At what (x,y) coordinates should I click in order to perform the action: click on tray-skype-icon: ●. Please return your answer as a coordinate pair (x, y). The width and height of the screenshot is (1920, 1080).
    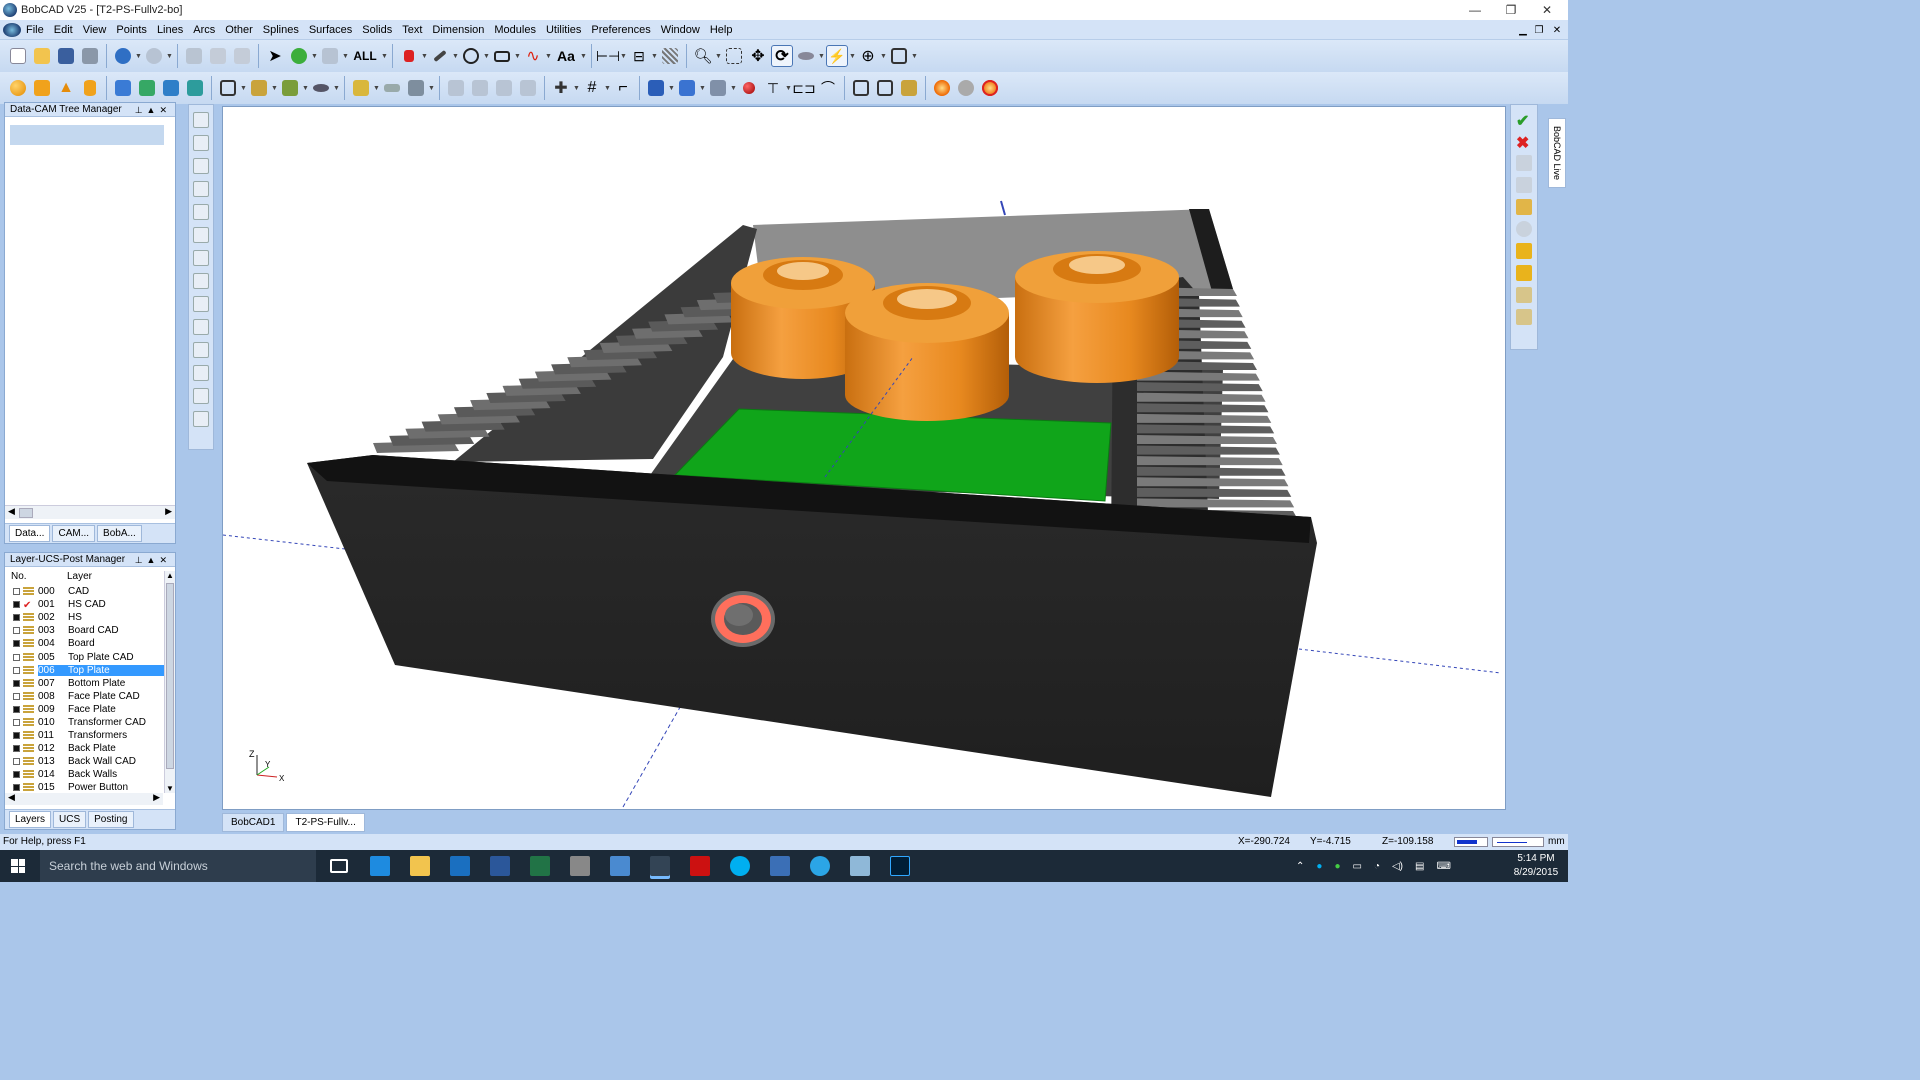
    Looking at the image, I should click on (1319, 866).